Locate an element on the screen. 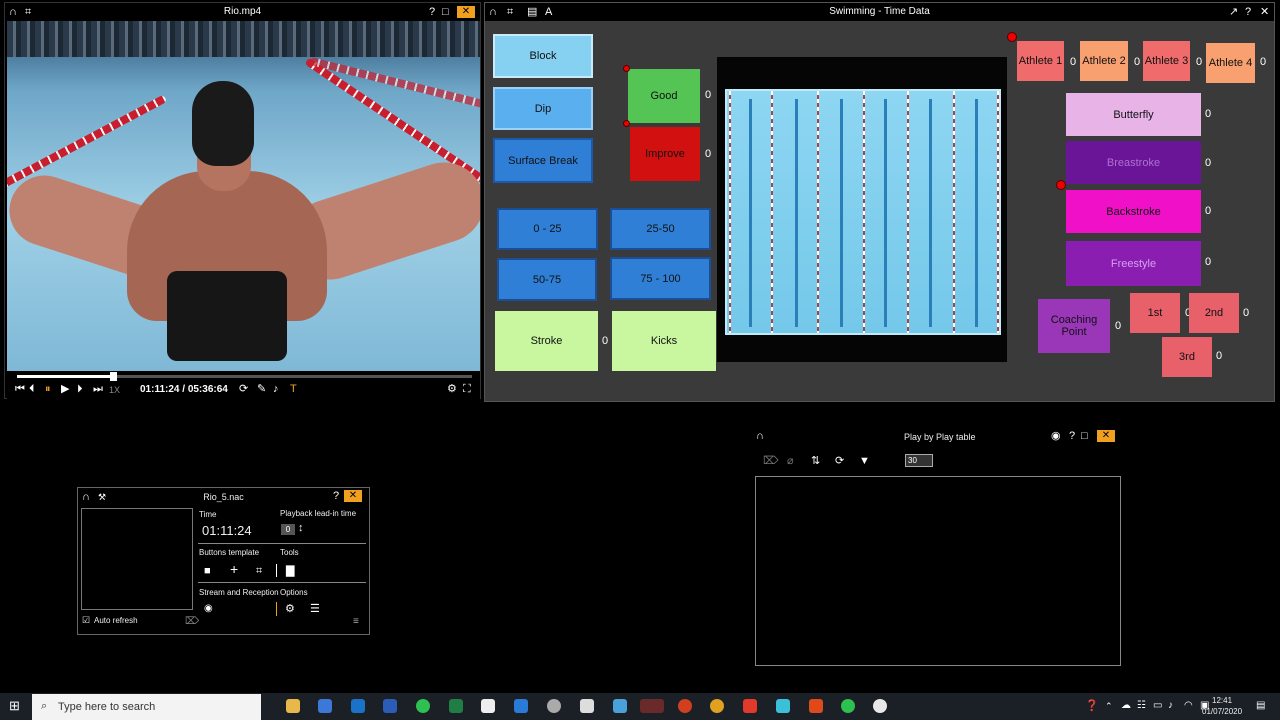  dip-button: Dip is located at coordinates (543, 108).